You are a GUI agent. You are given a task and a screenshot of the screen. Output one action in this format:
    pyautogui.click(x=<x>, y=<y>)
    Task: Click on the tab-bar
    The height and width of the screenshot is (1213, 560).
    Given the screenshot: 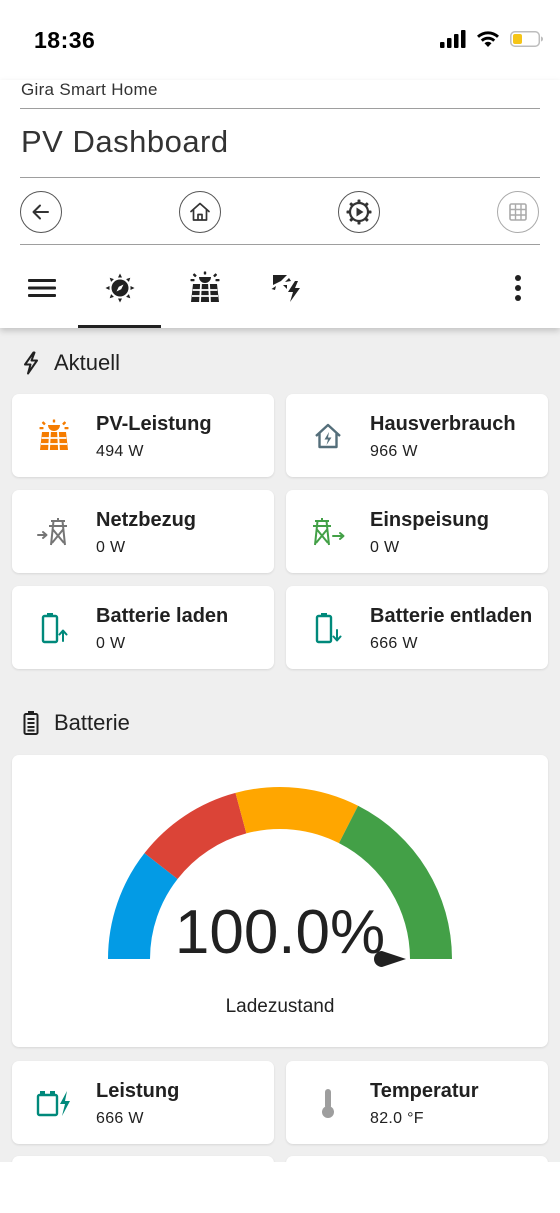 What is the action you would take?
    pyautogui.click(x=280, y=288)
    